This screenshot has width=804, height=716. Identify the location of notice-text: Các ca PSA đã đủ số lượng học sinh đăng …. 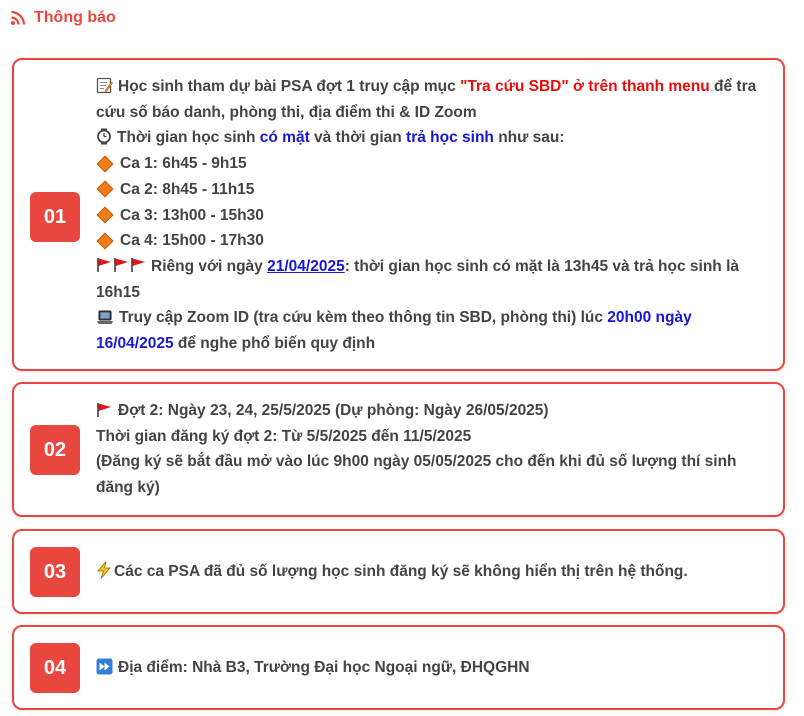
(401, 571).